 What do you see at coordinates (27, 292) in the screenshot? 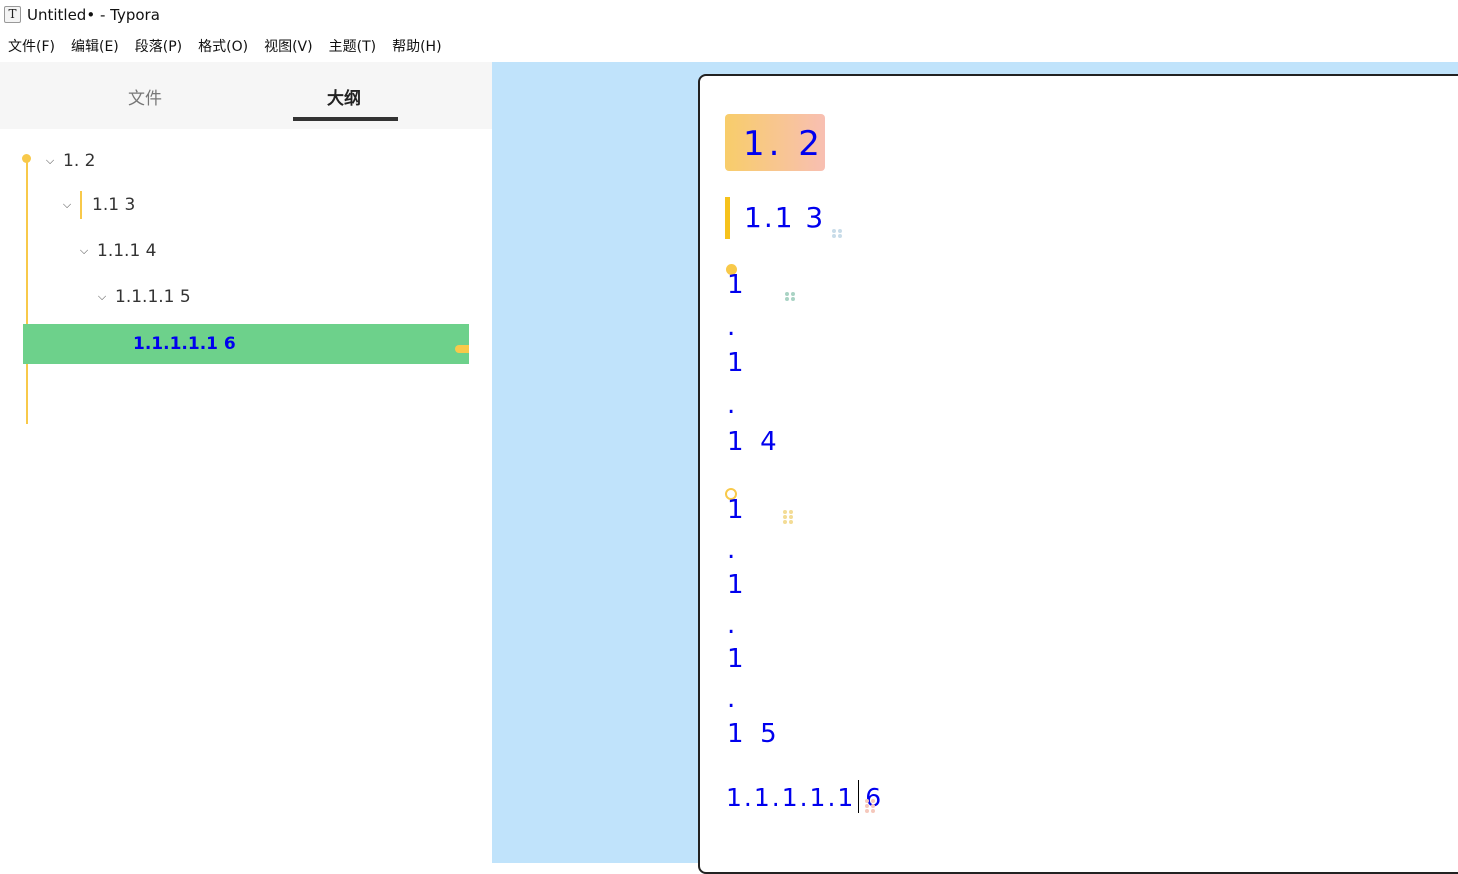
I see `outline-rail` at bounding box center [27, 292].